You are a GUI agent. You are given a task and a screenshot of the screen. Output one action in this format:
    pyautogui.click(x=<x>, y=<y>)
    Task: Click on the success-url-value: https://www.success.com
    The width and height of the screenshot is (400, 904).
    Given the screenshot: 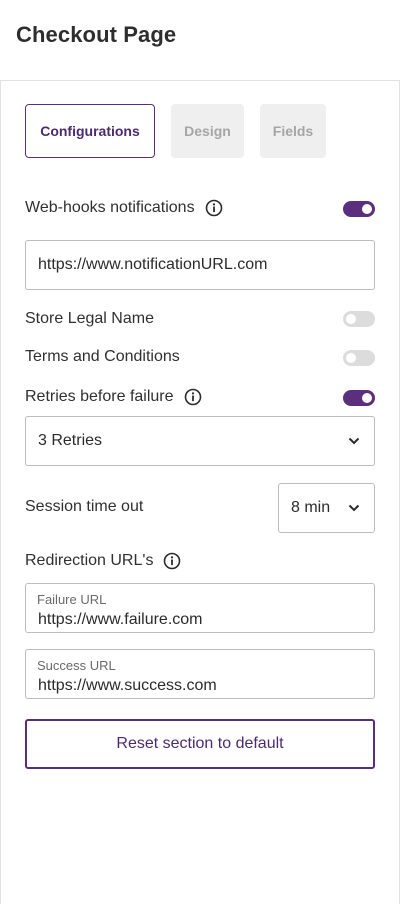 What is the action you would take?
    pyautogui.click(x=127, y=685)
    